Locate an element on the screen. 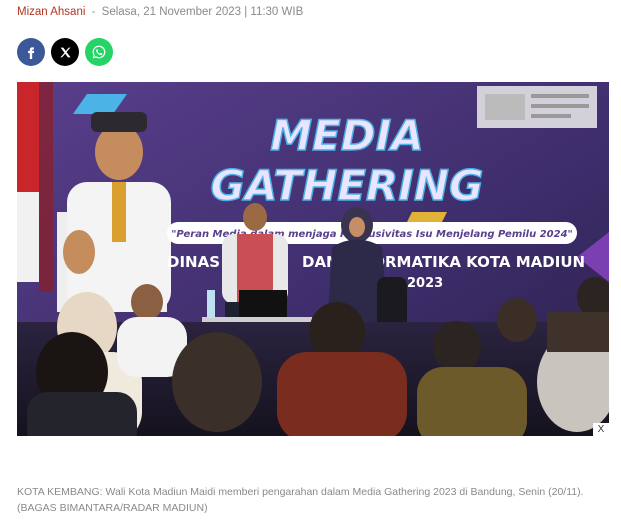 The height and width of the screenshot is (530, 621). x-share-button is located at coordinates (65, 52).